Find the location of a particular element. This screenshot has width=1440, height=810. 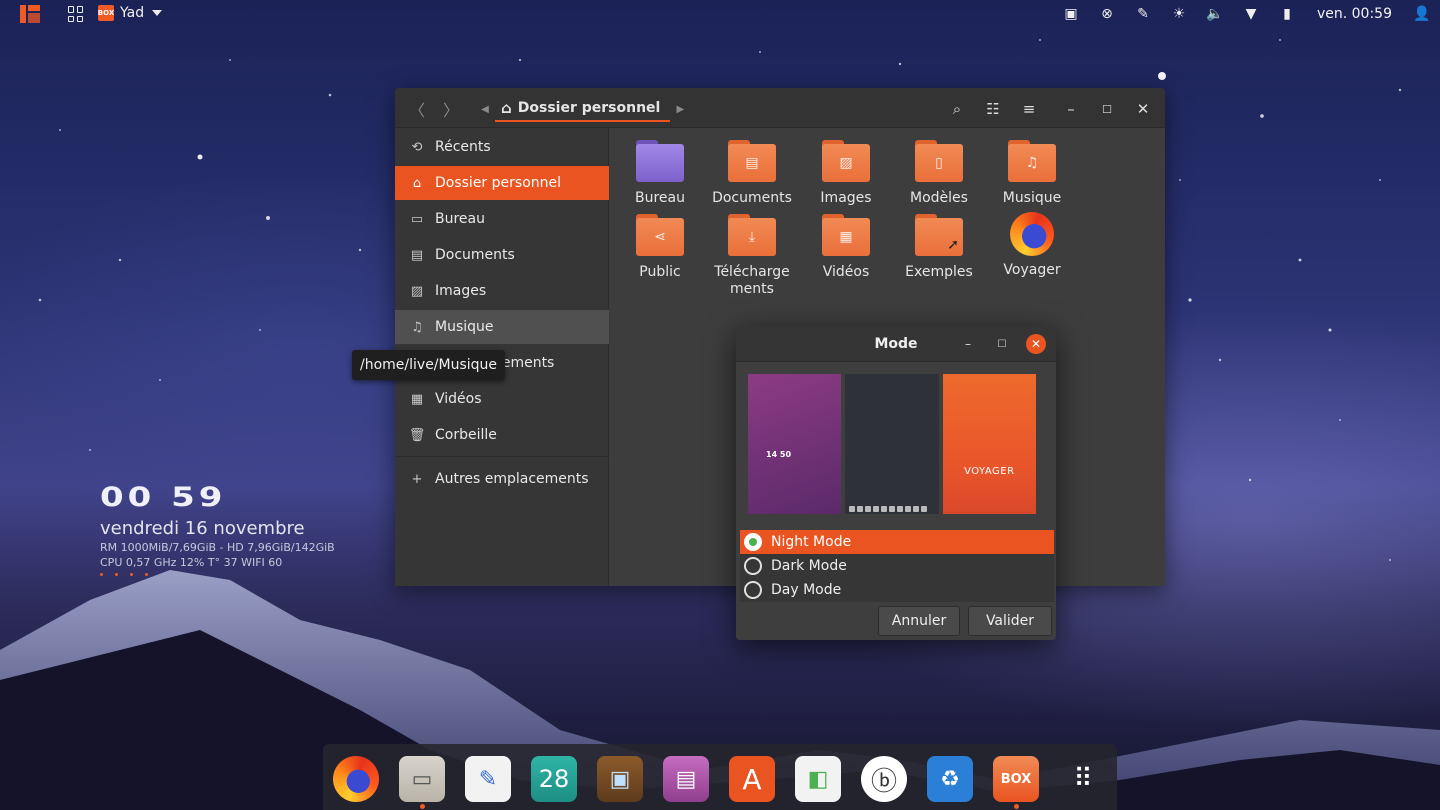

sidebar-item-images: ▨ Images is located at coordinates (502, 291).